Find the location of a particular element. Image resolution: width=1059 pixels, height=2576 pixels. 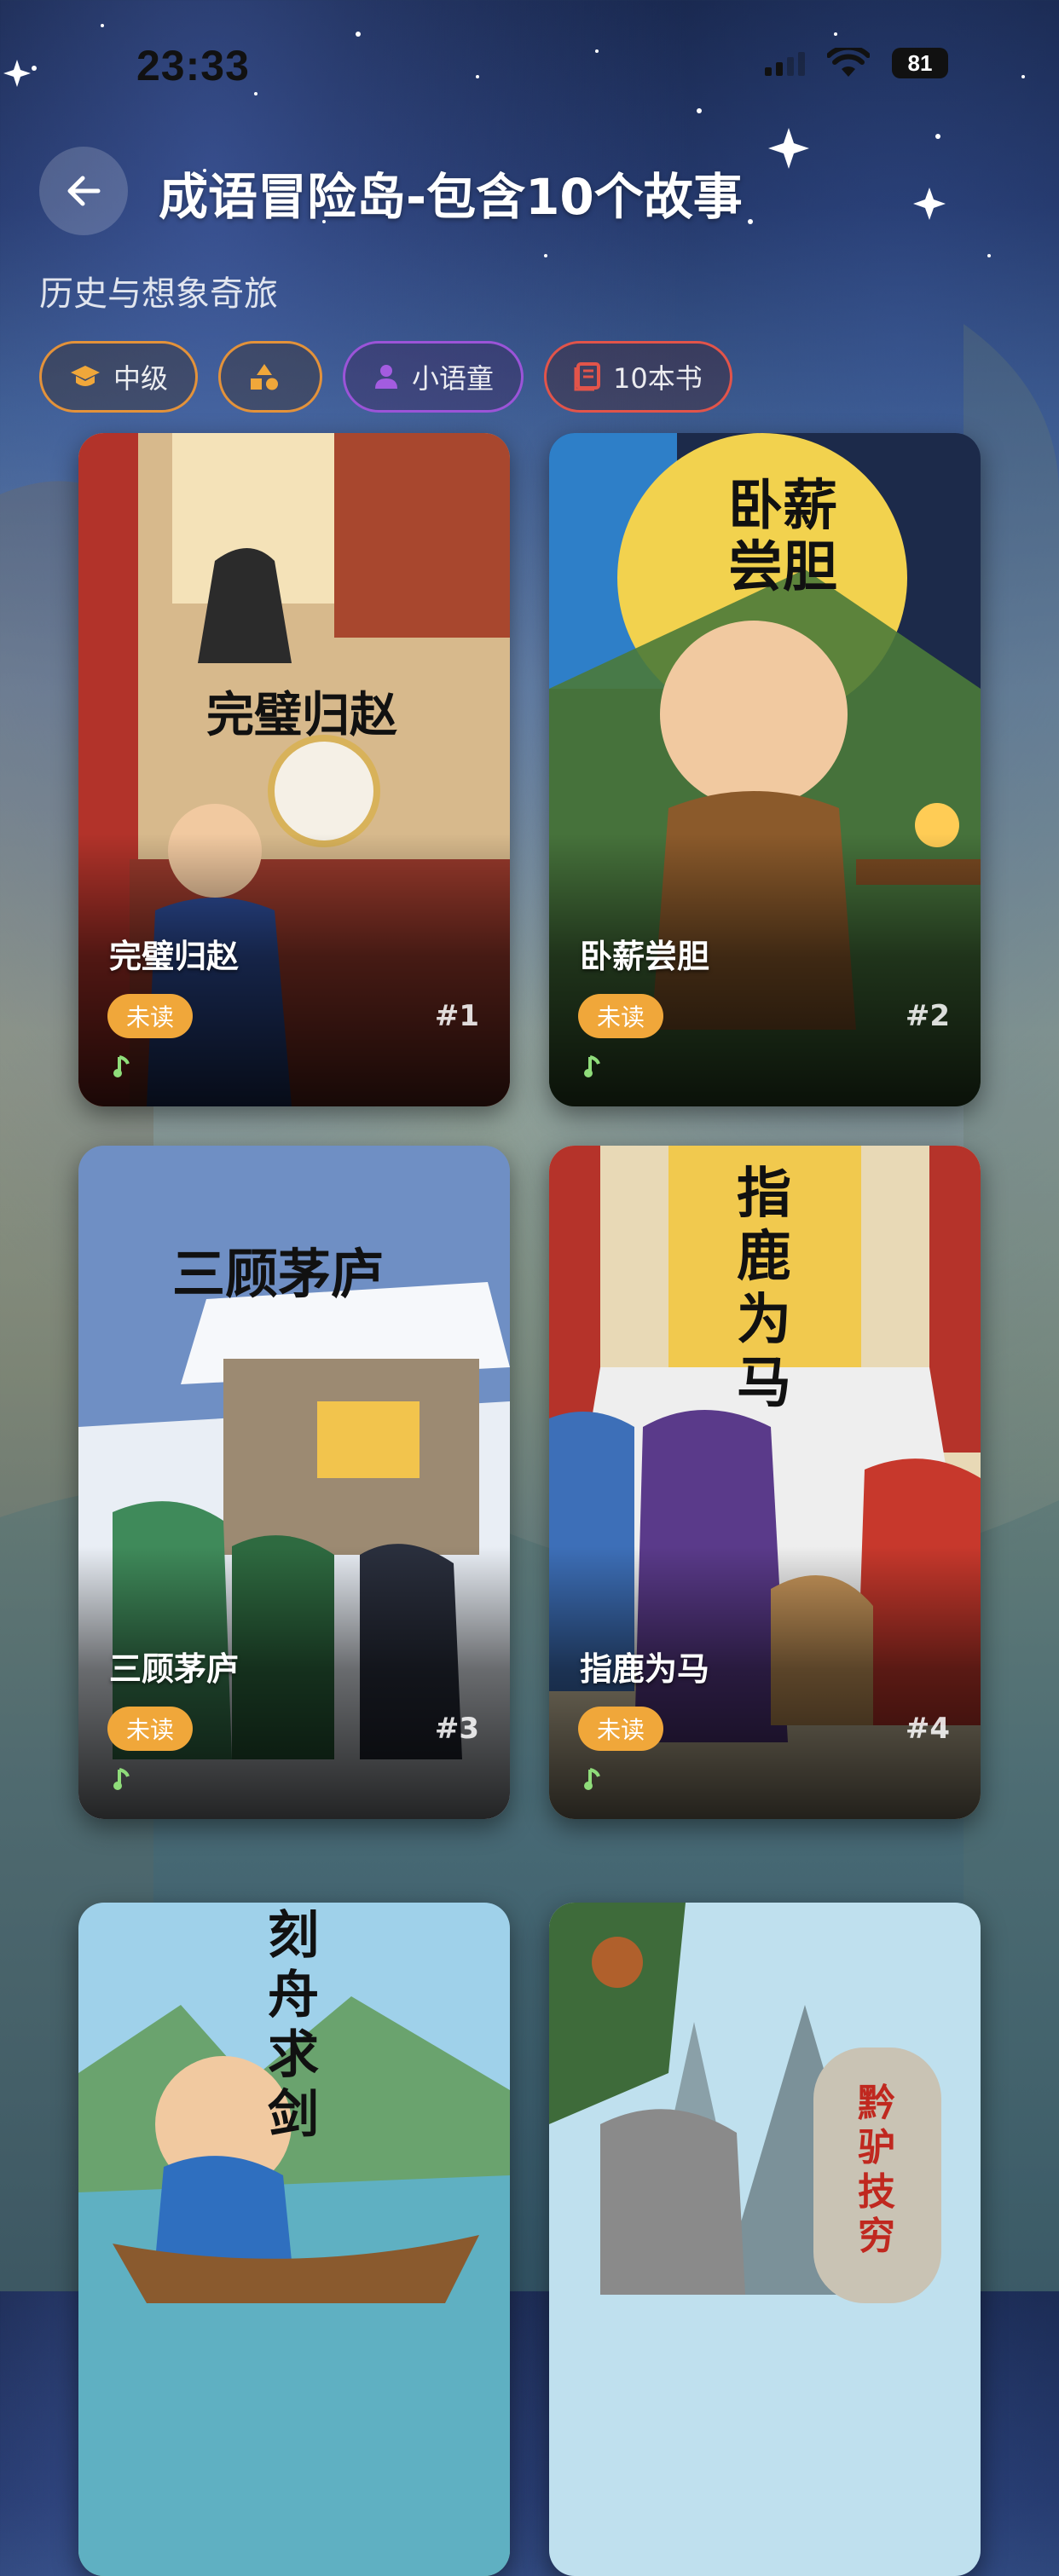

cover-caption: 指鹿为马 is located at coordinates (764, 1288).